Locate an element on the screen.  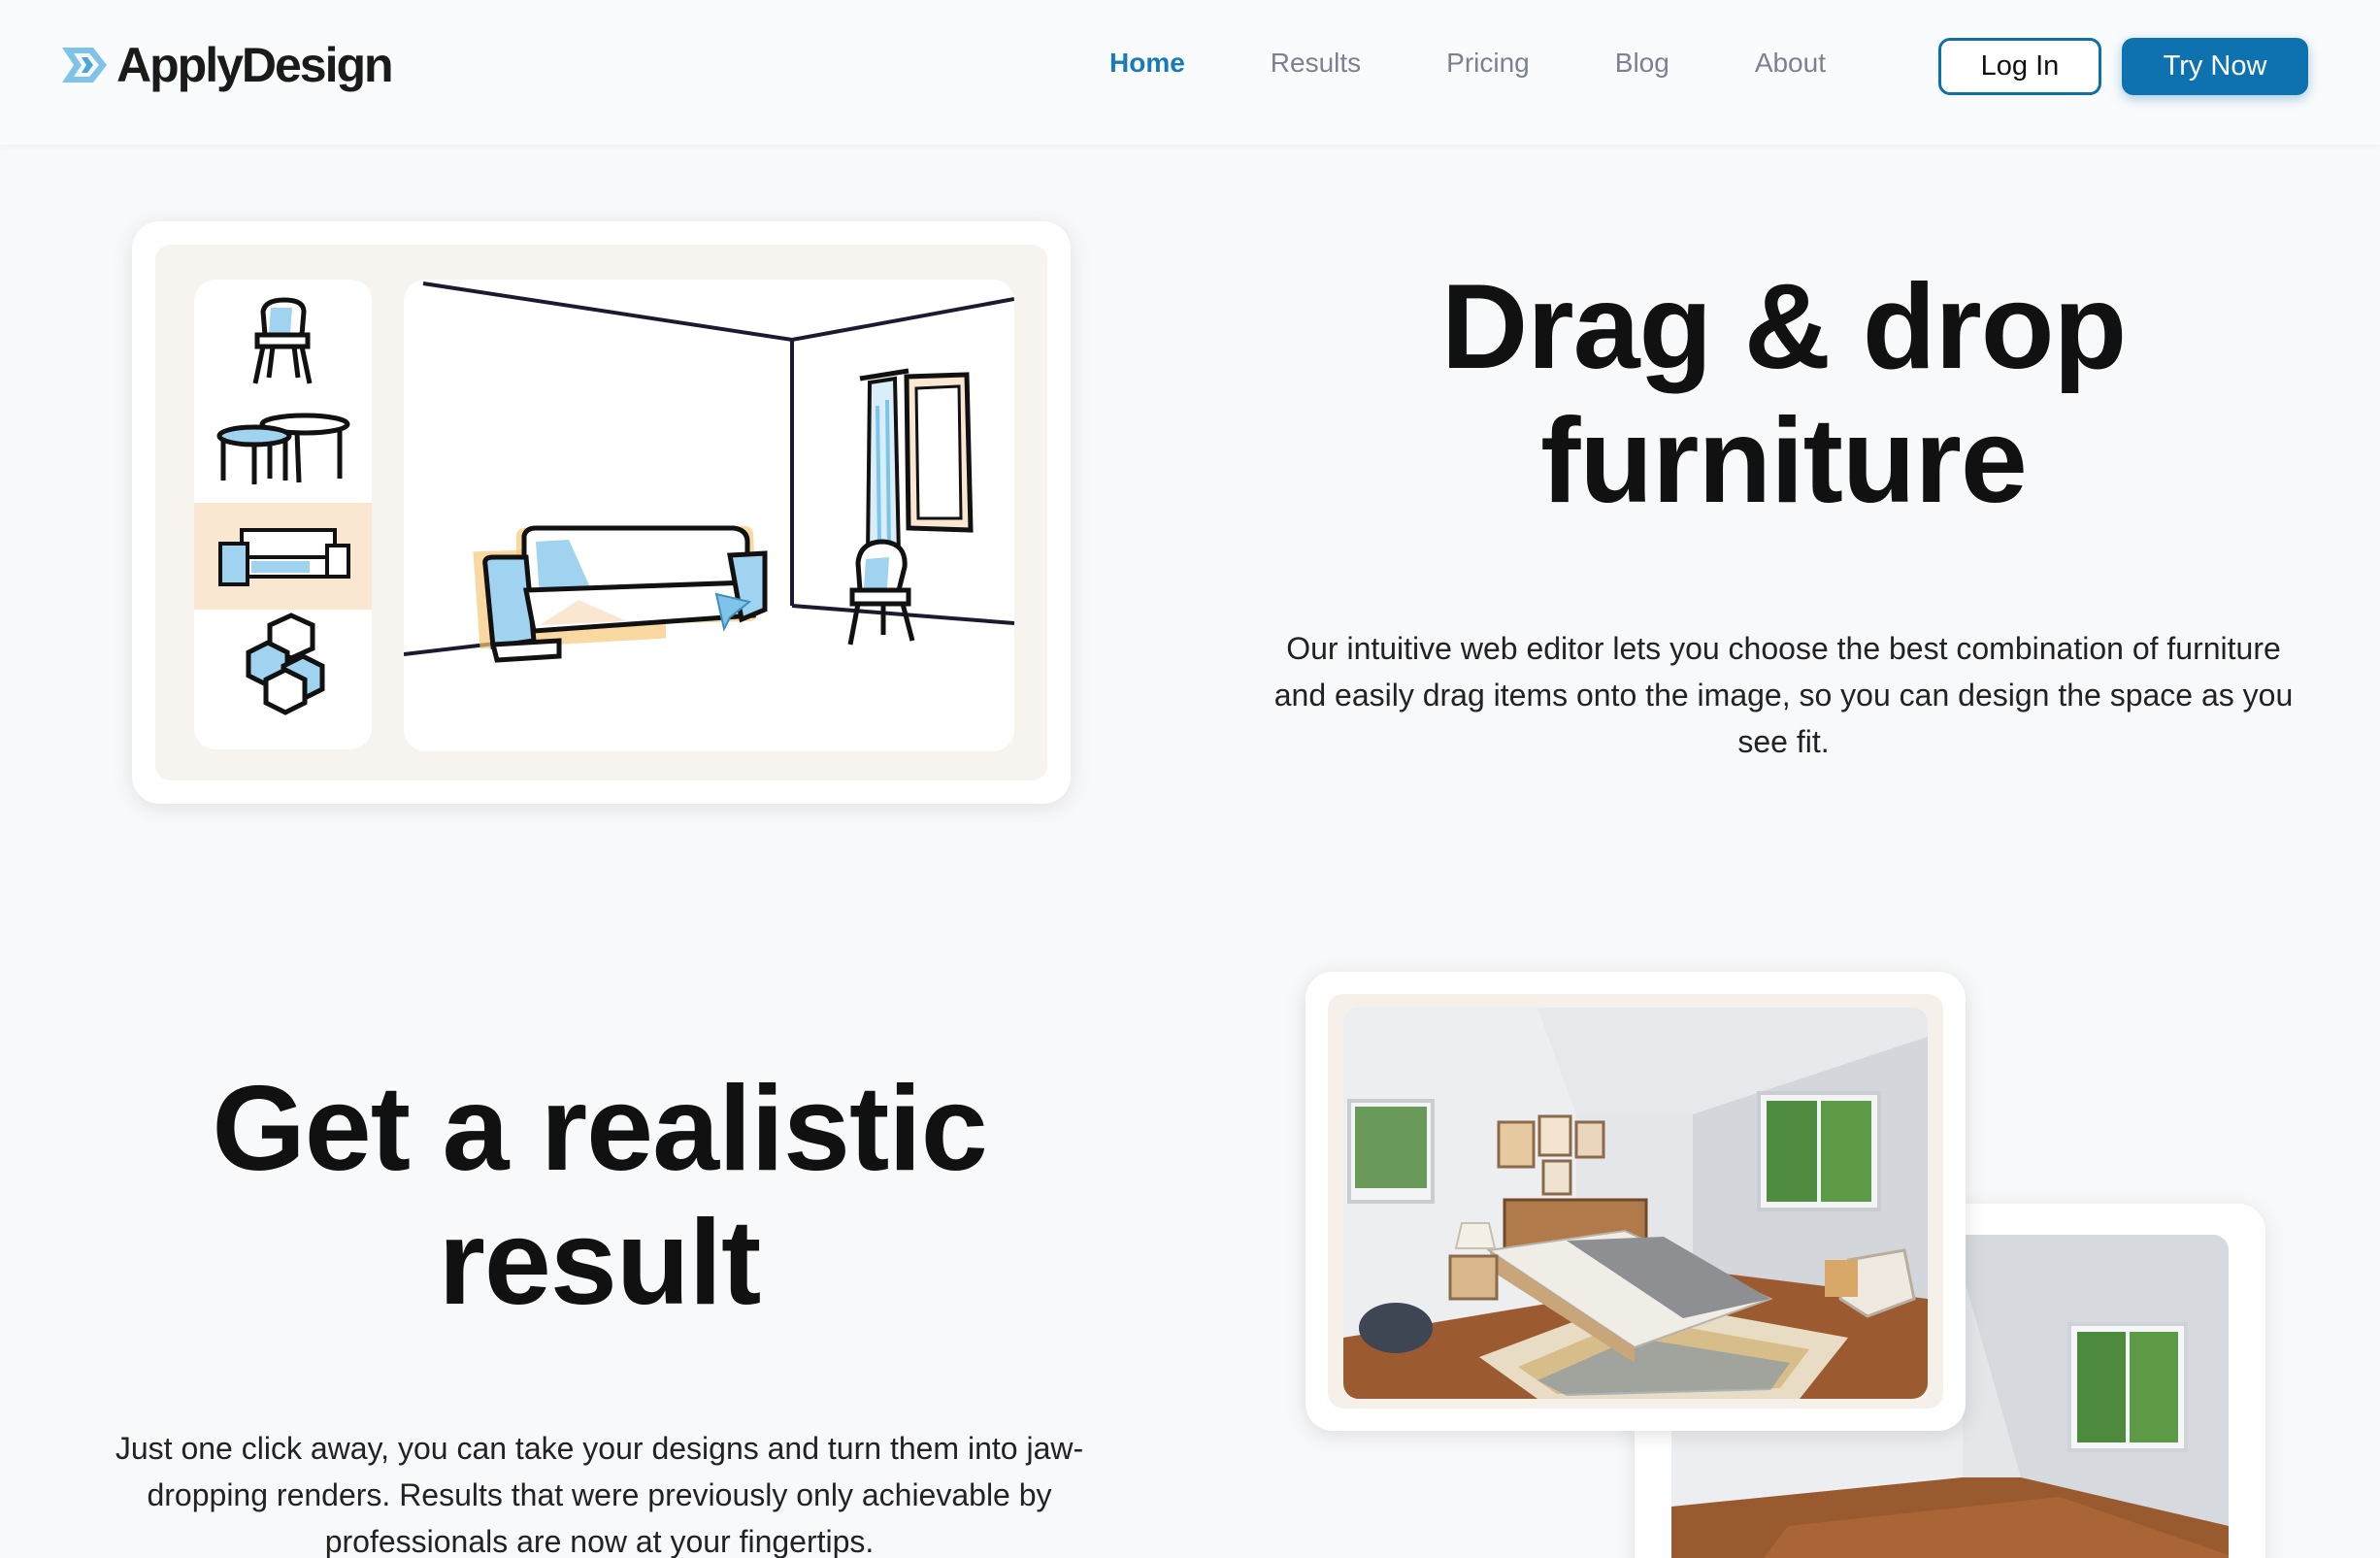
logo-mark-icon is located at coordinates (84, 65).